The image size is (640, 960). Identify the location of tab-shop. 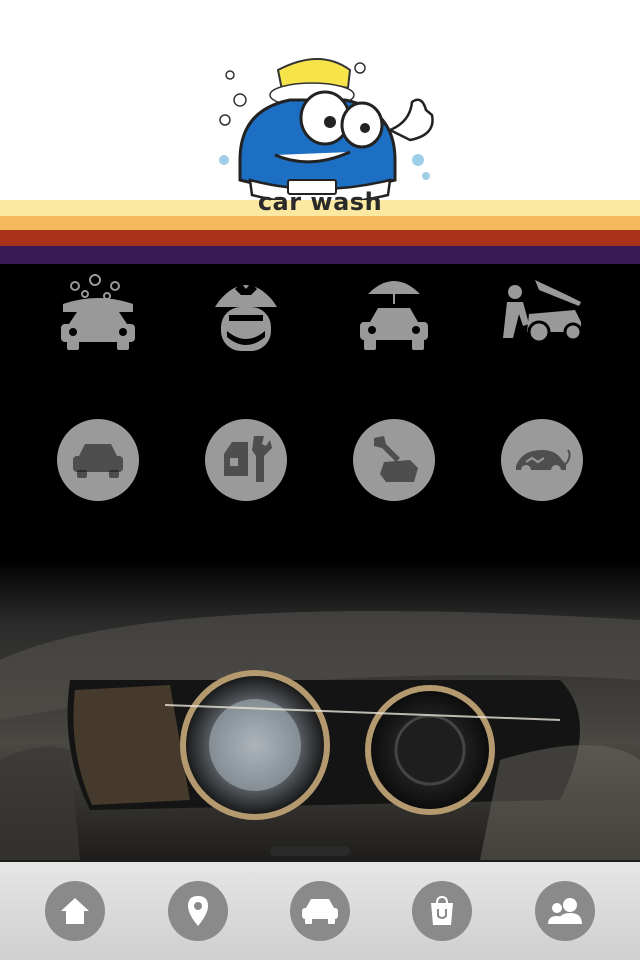
(442, 911).